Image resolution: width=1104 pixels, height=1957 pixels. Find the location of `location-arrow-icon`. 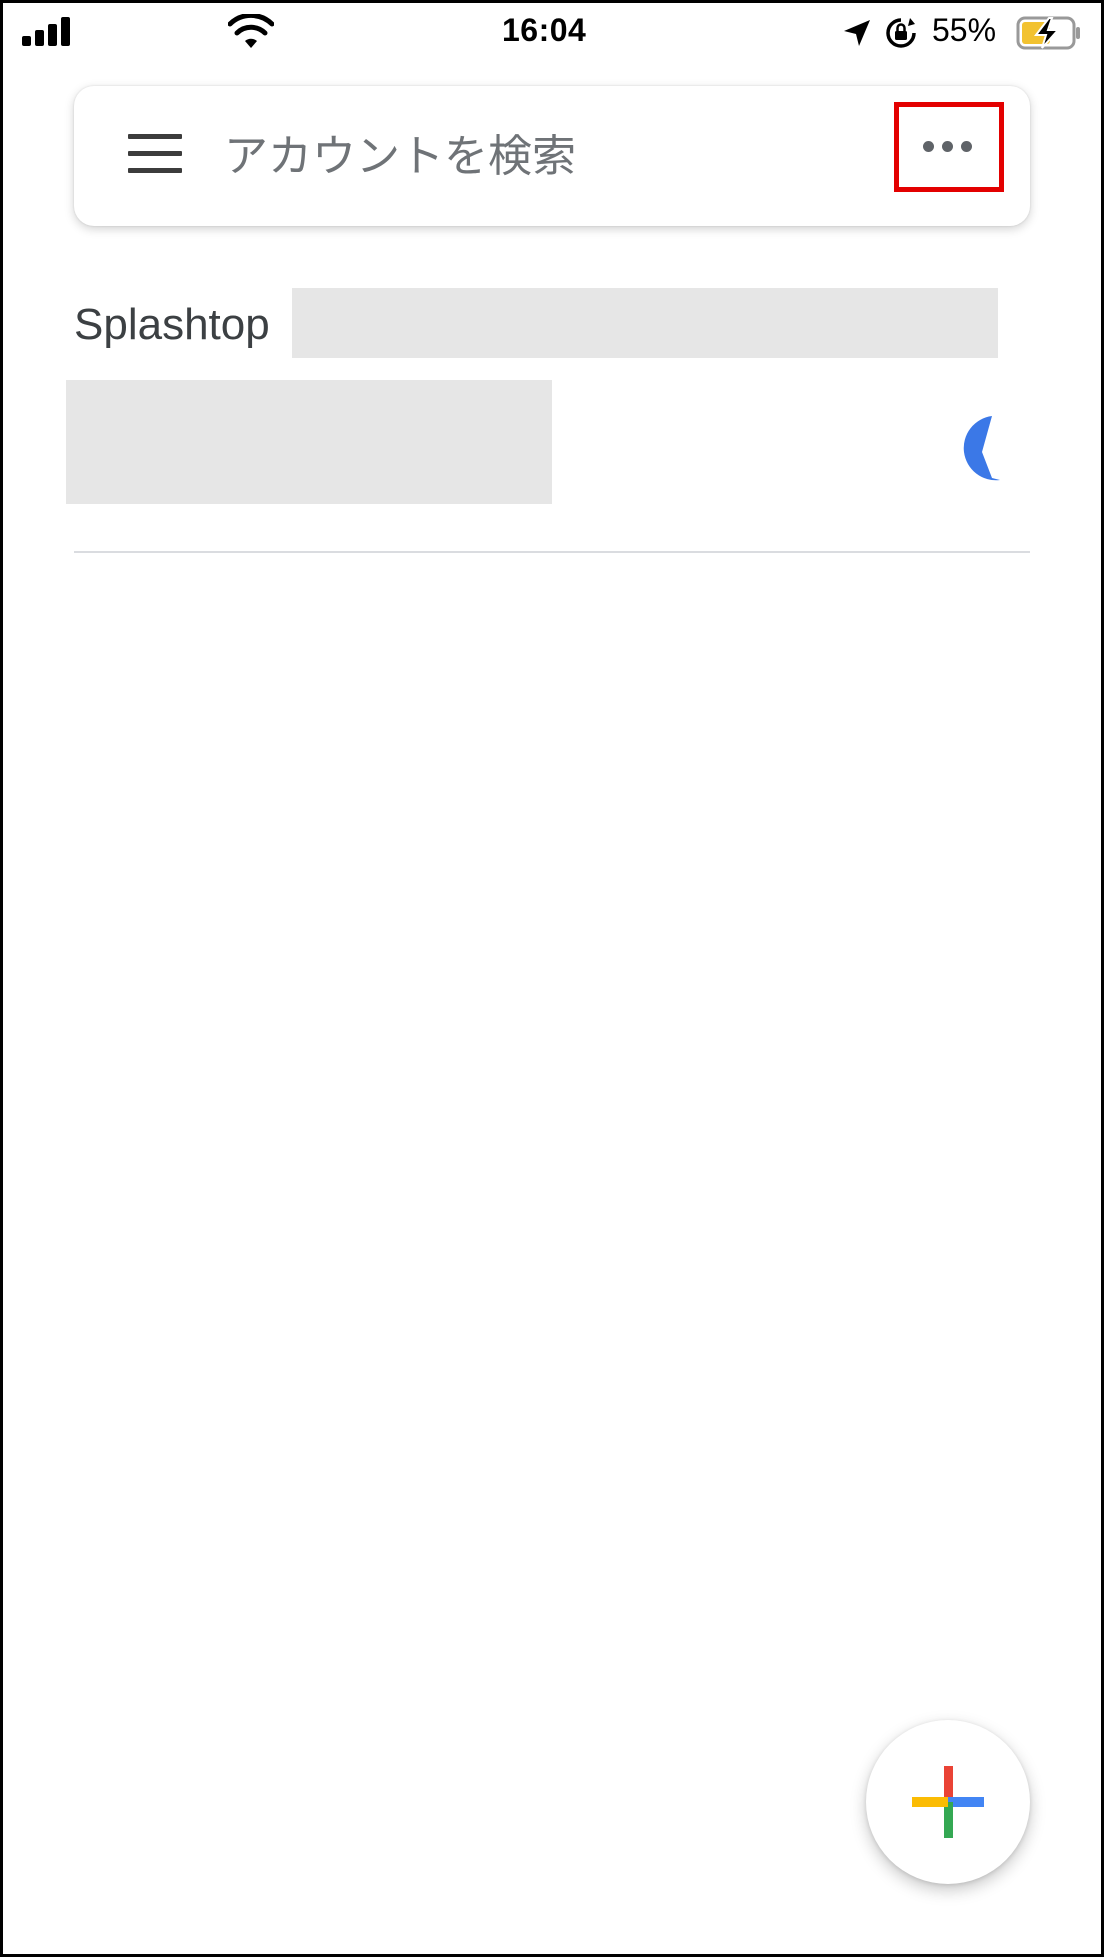

location-arrow-icon is located at coordinates (857, 33).